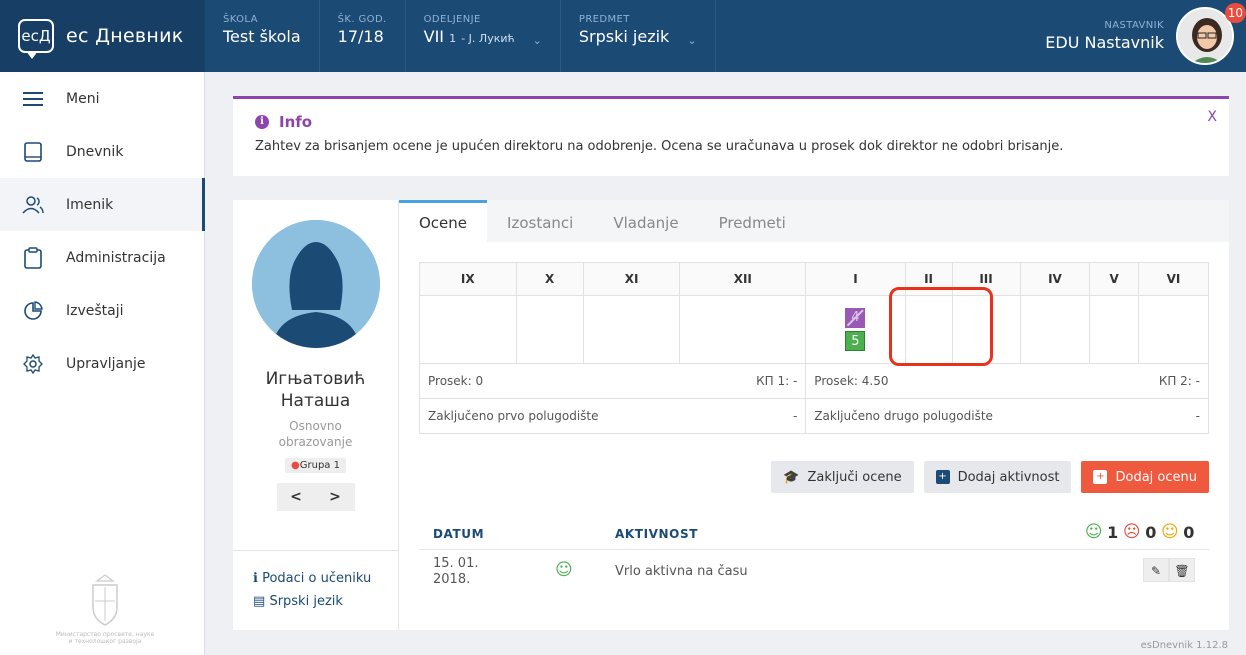 The height and width of the screenshot is (655, 1246). I want to click on user-silhouette-icon, so click(315, 284).